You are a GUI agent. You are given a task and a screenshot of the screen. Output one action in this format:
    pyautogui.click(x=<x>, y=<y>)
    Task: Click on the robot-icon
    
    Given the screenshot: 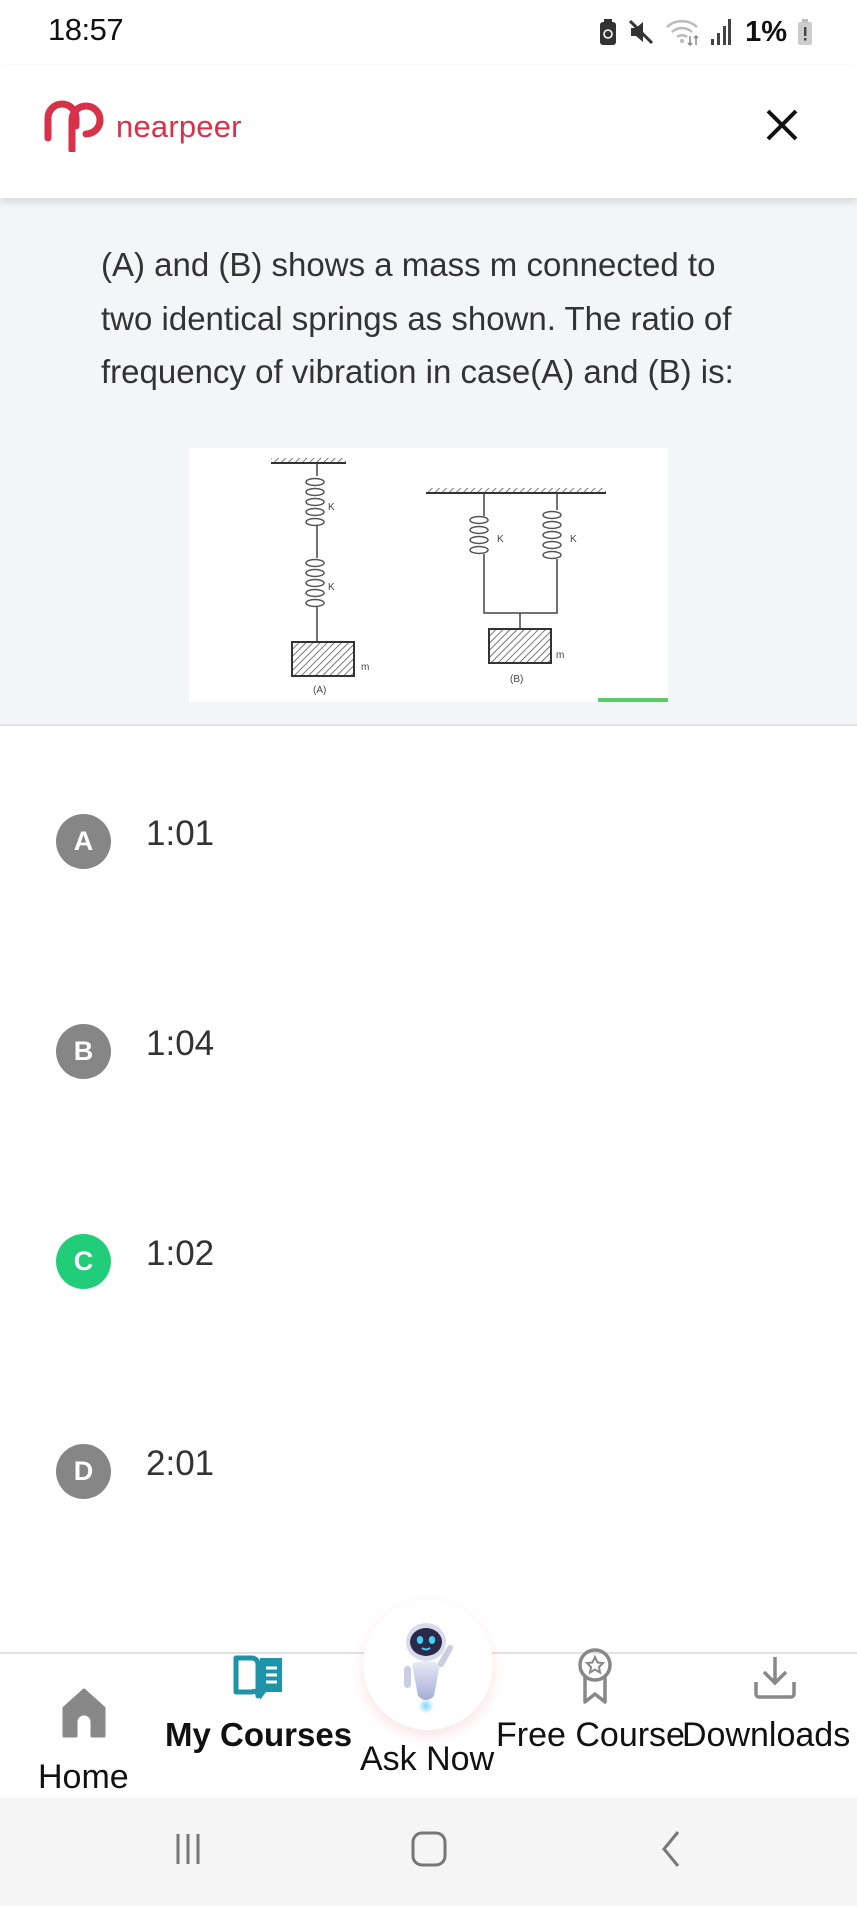 What is the action you would take?
    pyautogui.click(x=428, y=1668)
    